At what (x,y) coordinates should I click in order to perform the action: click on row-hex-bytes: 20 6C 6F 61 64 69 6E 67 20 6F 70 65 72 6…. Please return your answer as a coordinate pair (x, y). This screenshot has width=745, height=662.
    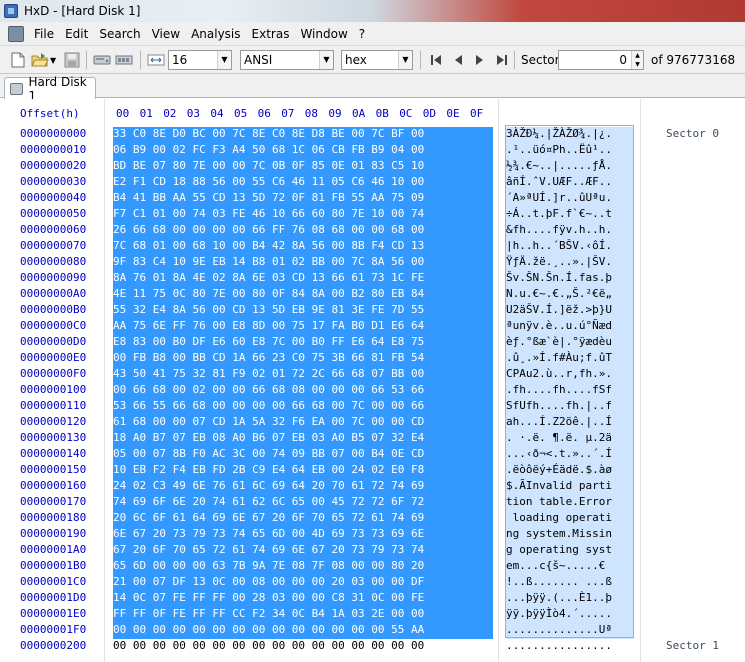
    Looking at the image, I should click on (303, 519).